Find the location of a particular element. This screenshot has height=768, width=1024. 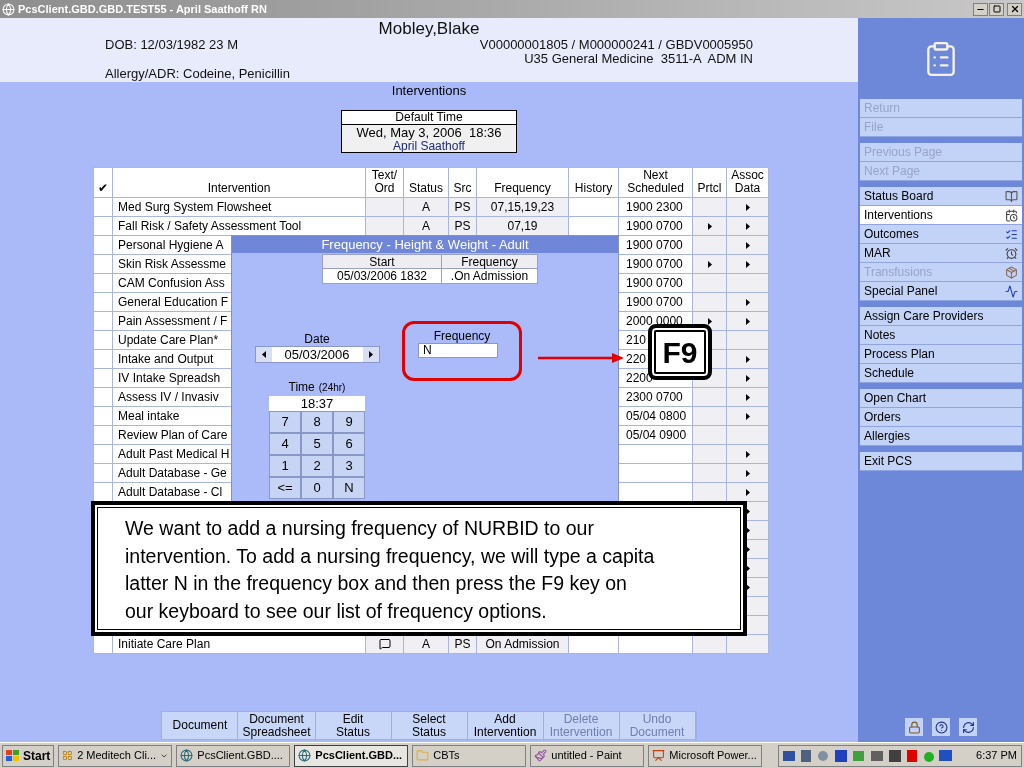

column-header: Frequency is located at coordinates (490, 261).